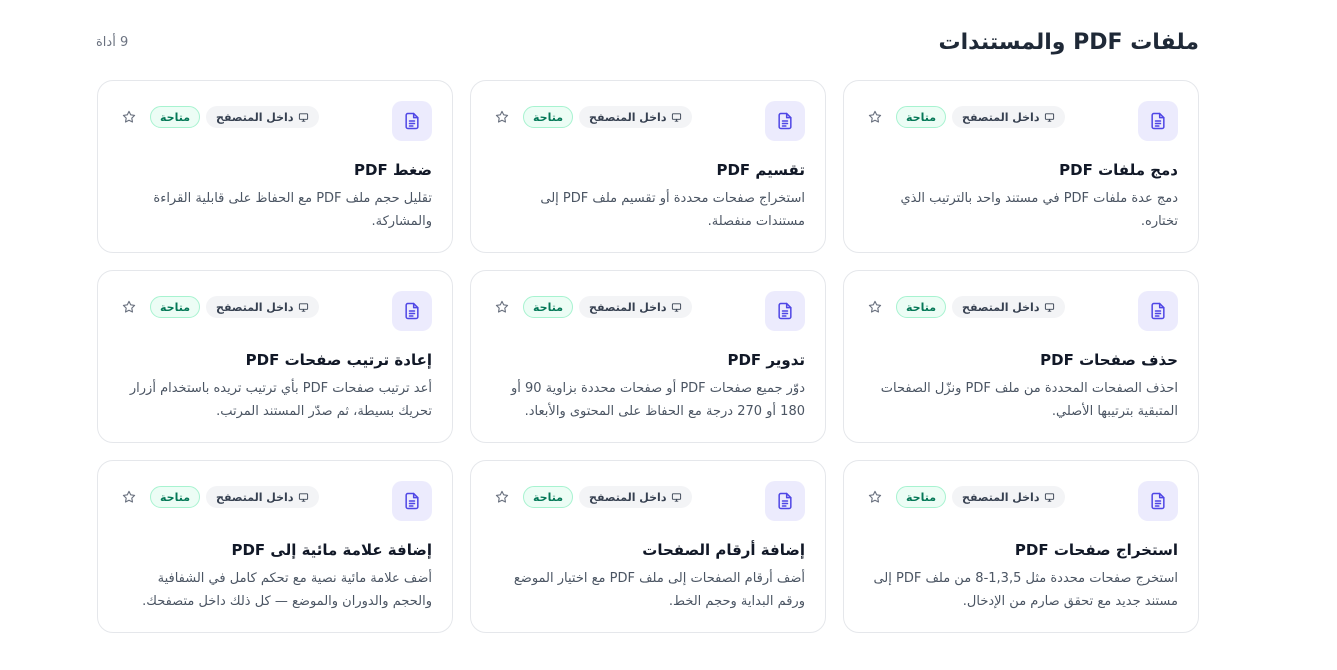 This screenshot has width=1337, height=670. I want to click on card-title: حذف صفحات PDF, so click(1109, 360).